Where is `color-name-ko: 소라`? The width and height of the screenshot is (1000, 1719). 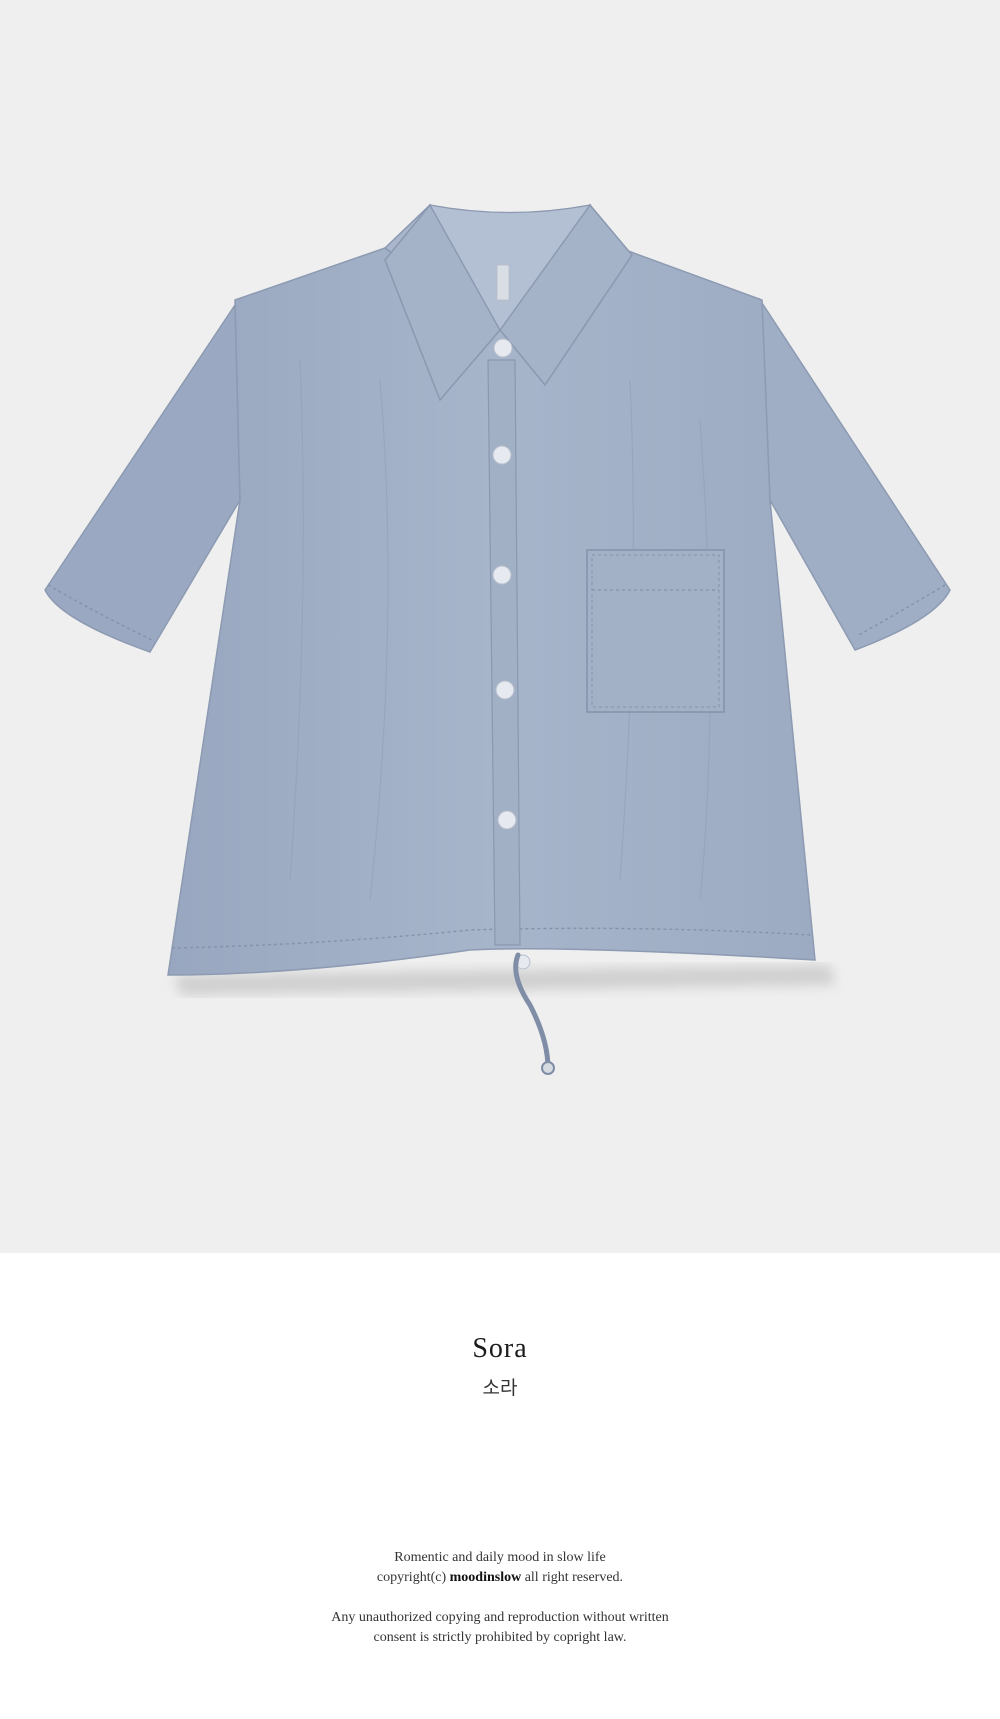 color-name-ko: 소라 is located at coordinates (500, 1388).